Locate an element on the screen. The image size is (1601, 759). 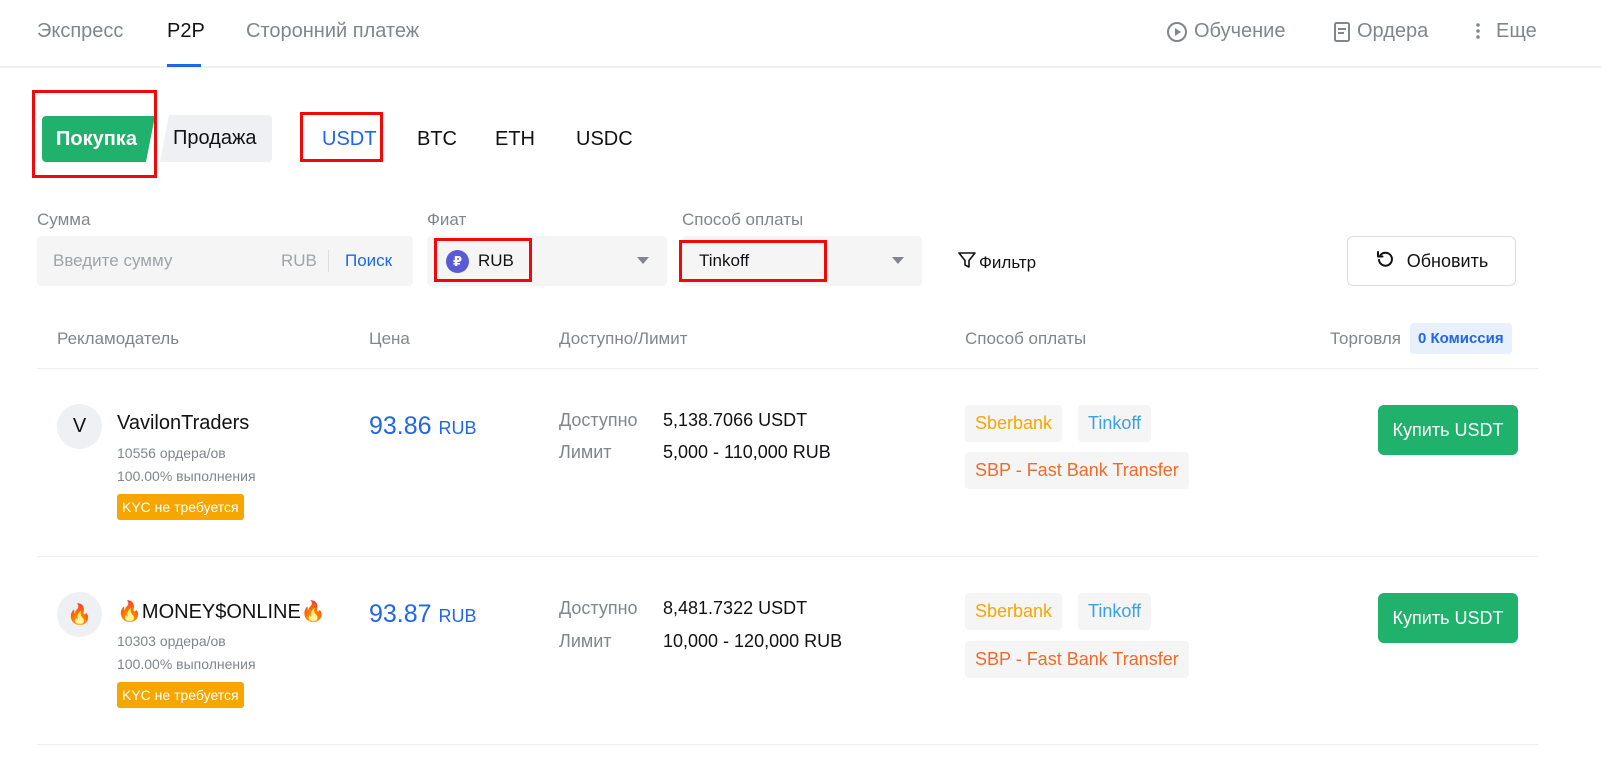
search-button: Поиск is located at coordinates (368, 261).